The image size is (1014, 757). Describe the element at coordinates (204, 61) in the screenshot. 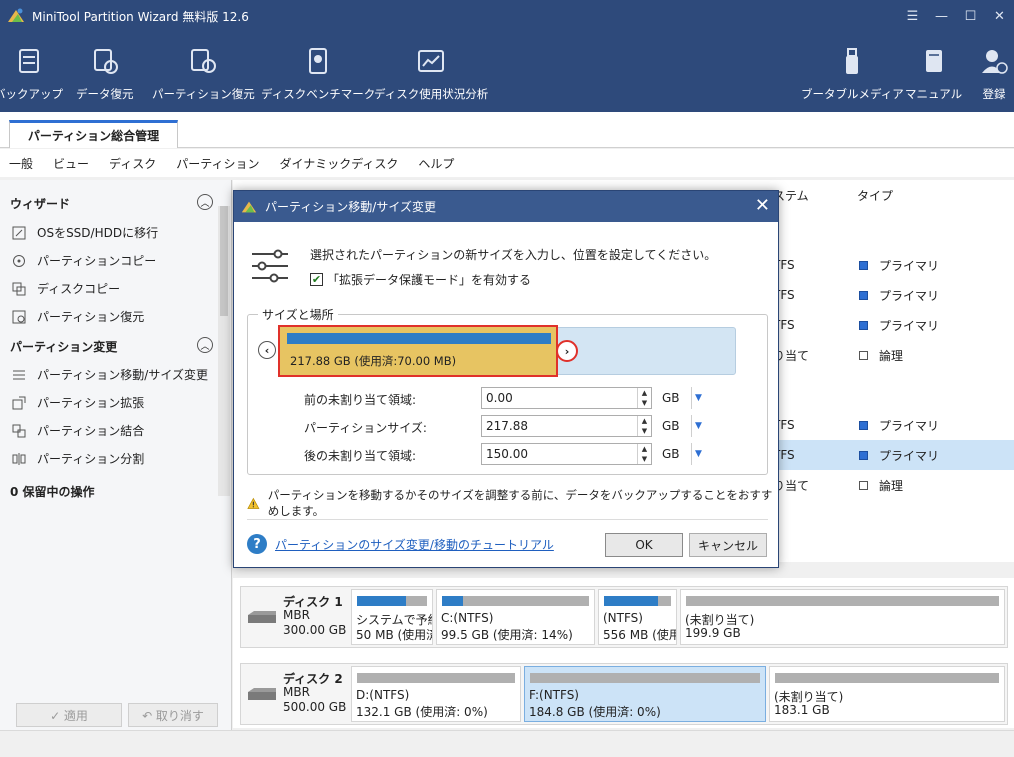

I see `partition-recovery-icon` at that location.